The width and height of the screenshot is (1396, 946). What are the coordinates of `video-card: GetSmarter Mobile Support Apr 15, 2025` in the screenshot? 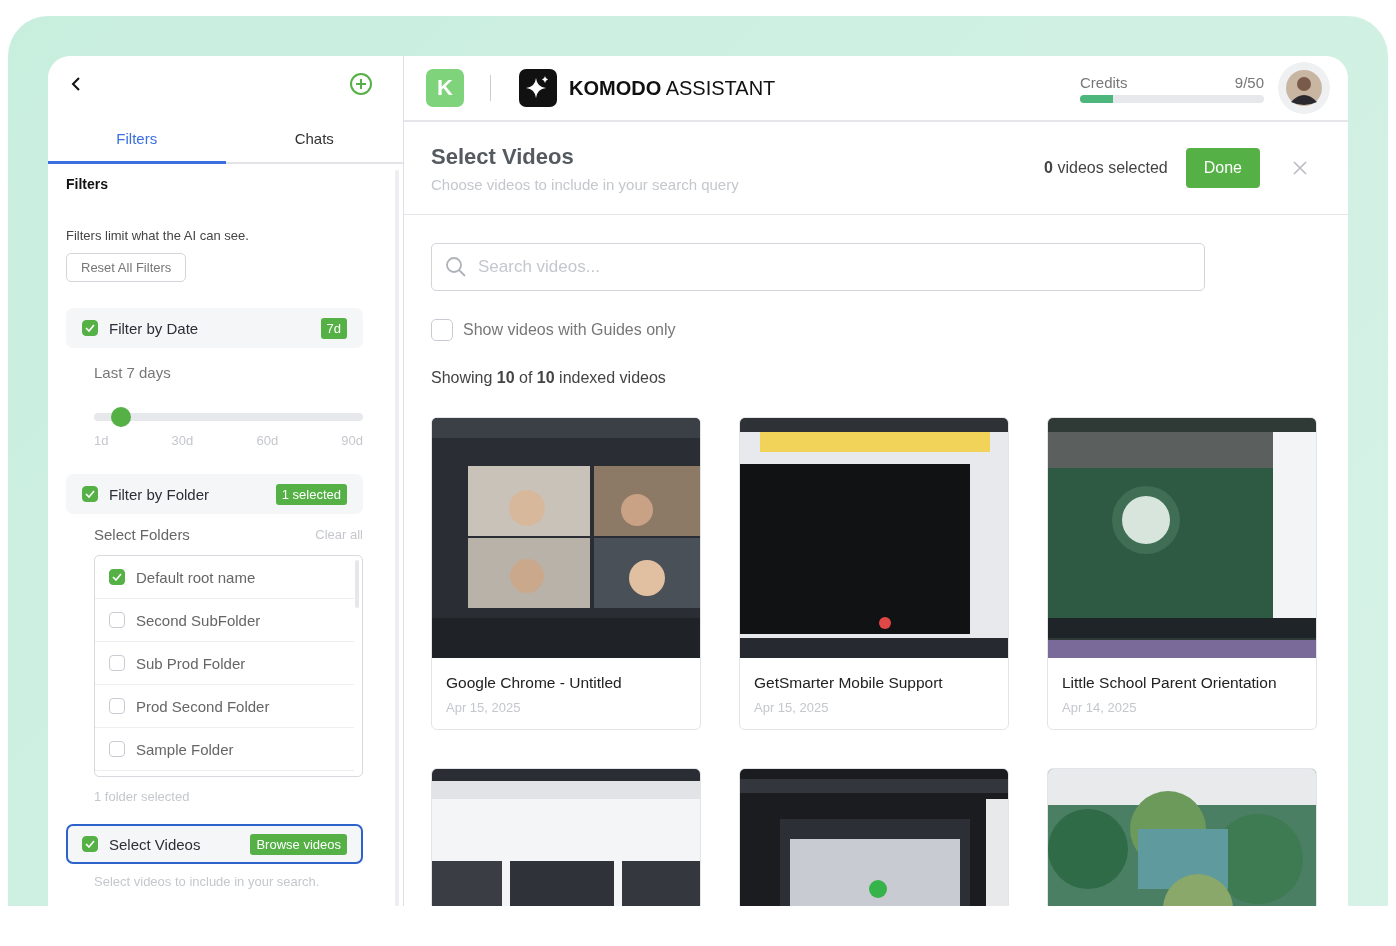 It's located at (874, 573).